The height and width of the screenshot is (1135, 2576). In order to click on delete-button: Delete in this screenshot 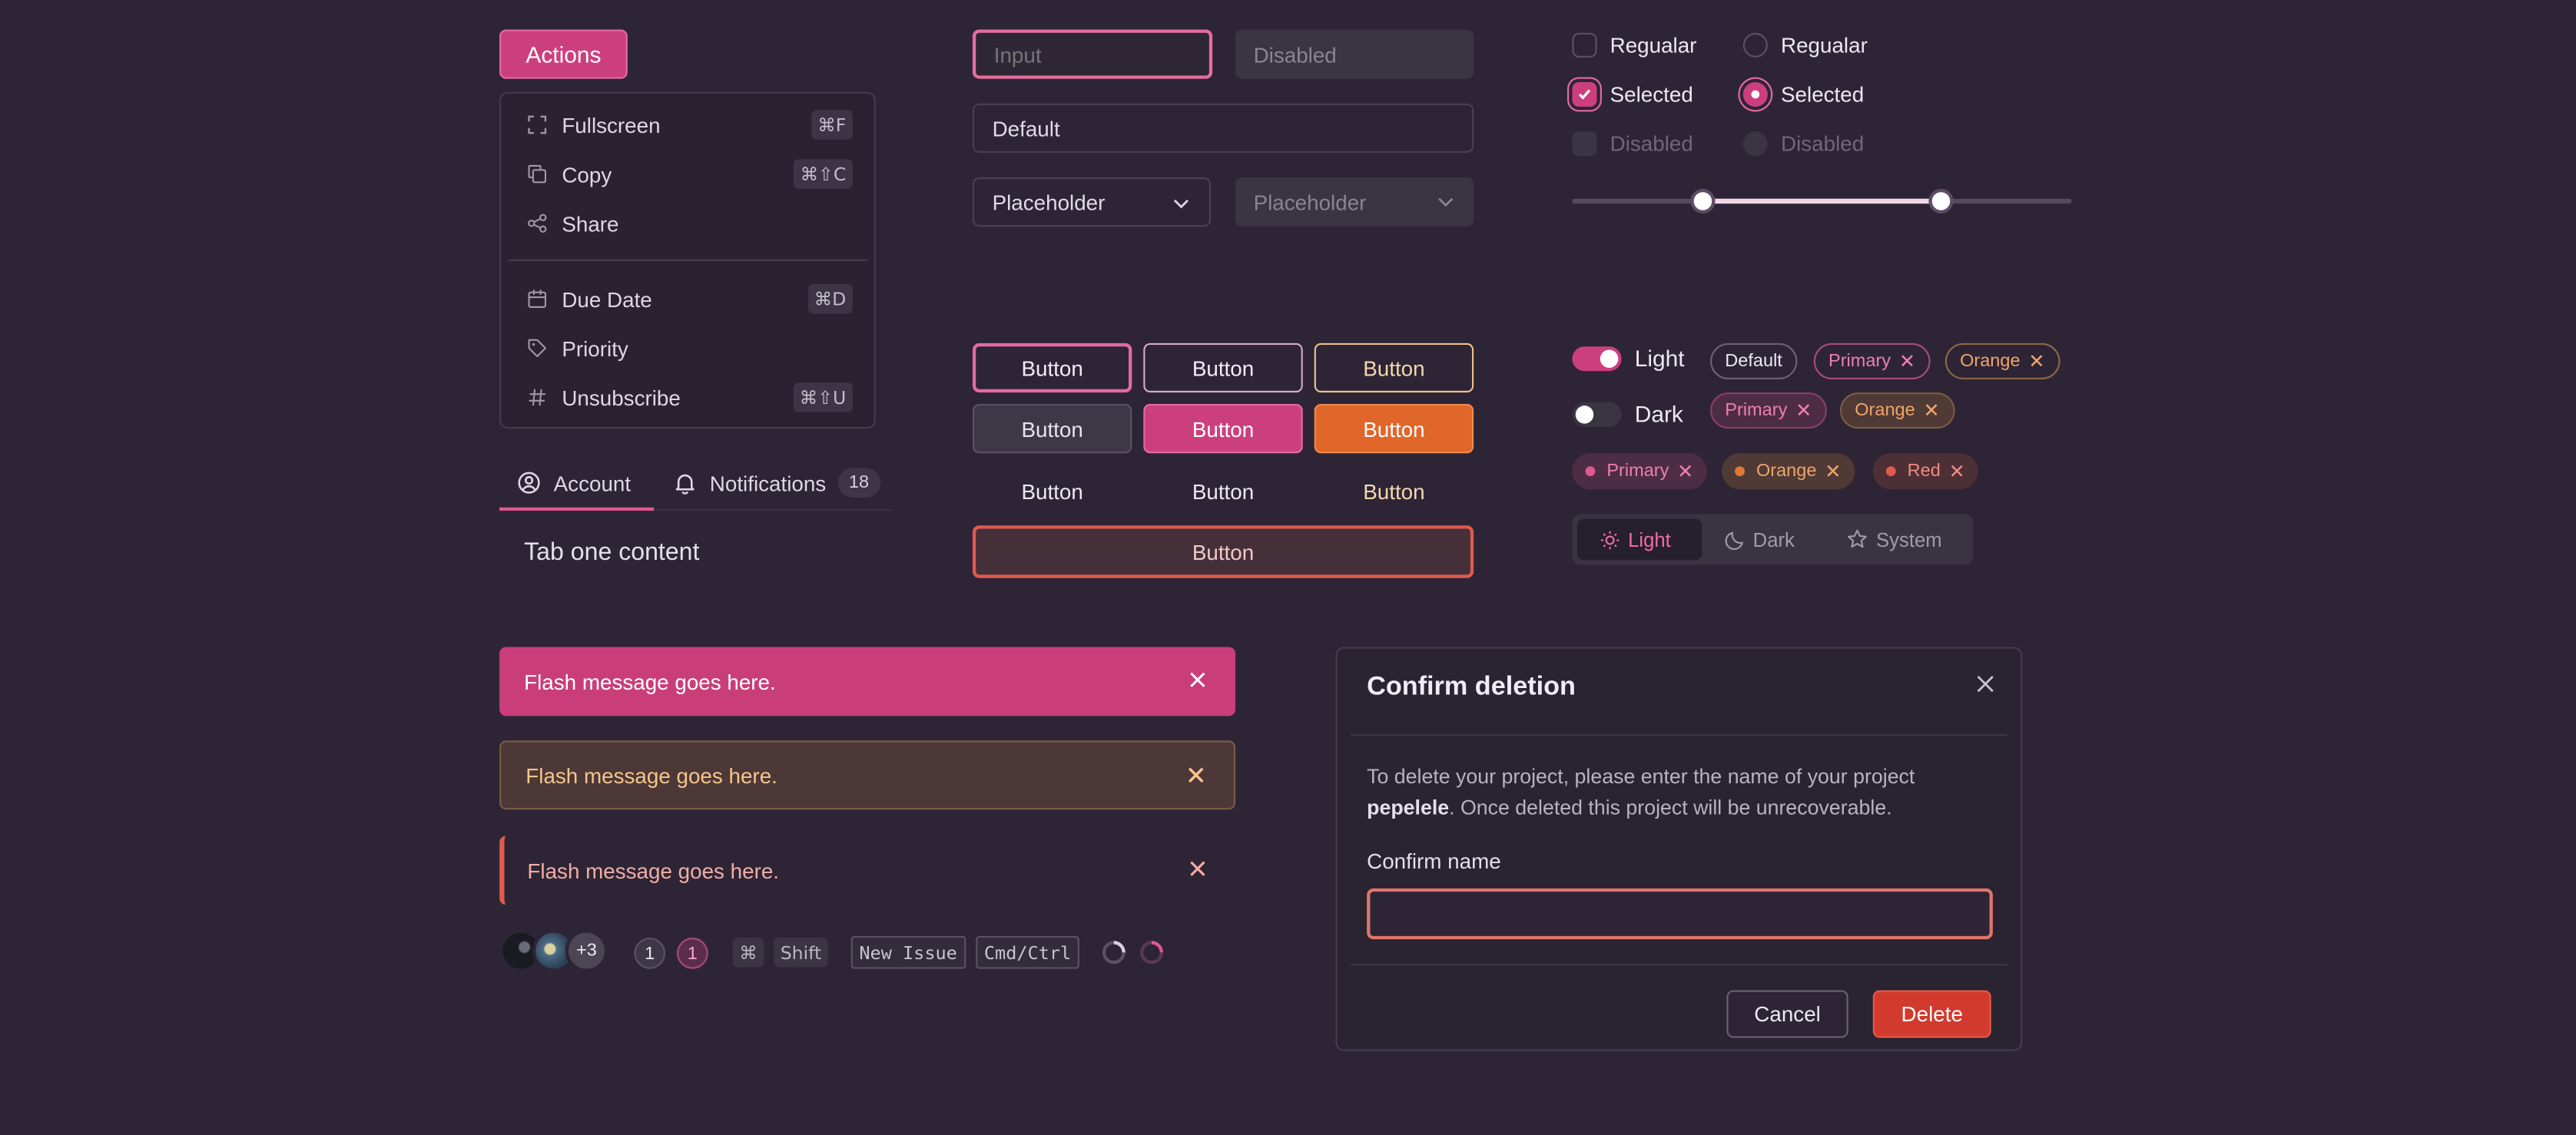, I will do `click(1931, 1014)`.